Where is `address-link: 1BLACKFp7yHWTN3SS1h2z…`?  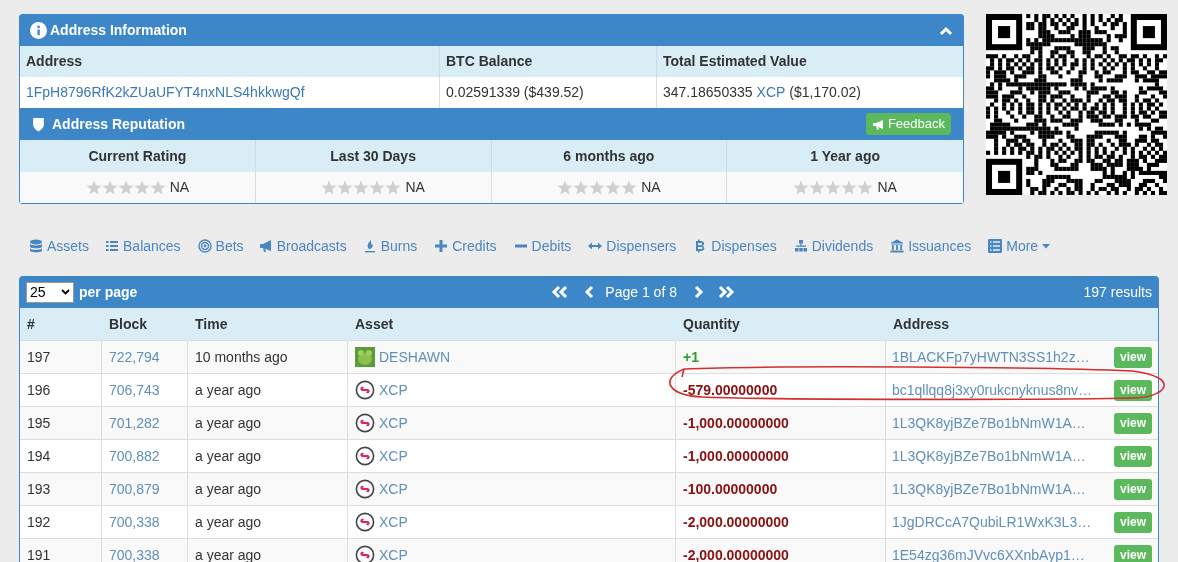
address-link: 1BLACKFp7yHWTN3SS1h2z… is located at coordinates (991, 357).